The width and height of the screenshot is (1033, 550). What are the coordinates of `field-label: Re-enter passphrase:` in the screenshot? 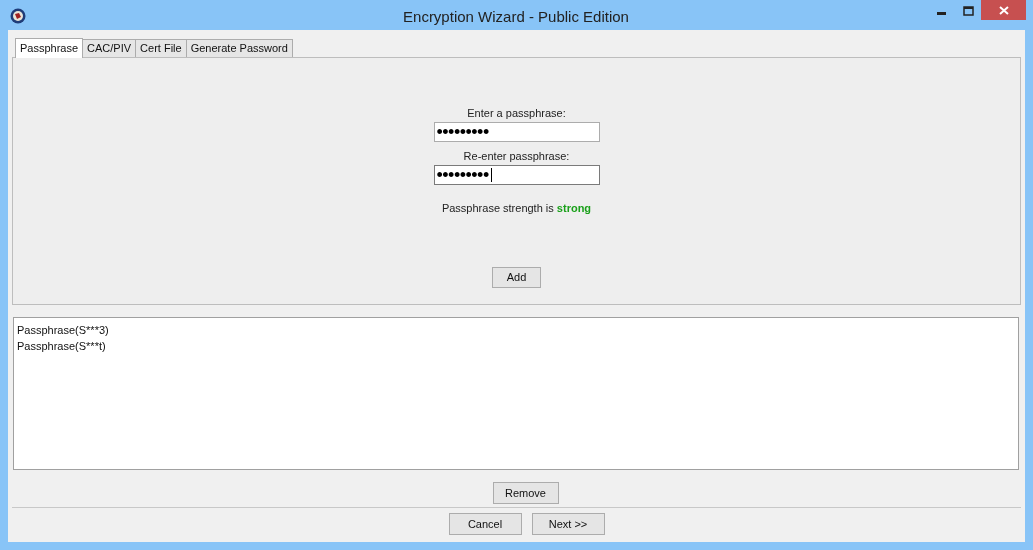 It's located at (516, 156).